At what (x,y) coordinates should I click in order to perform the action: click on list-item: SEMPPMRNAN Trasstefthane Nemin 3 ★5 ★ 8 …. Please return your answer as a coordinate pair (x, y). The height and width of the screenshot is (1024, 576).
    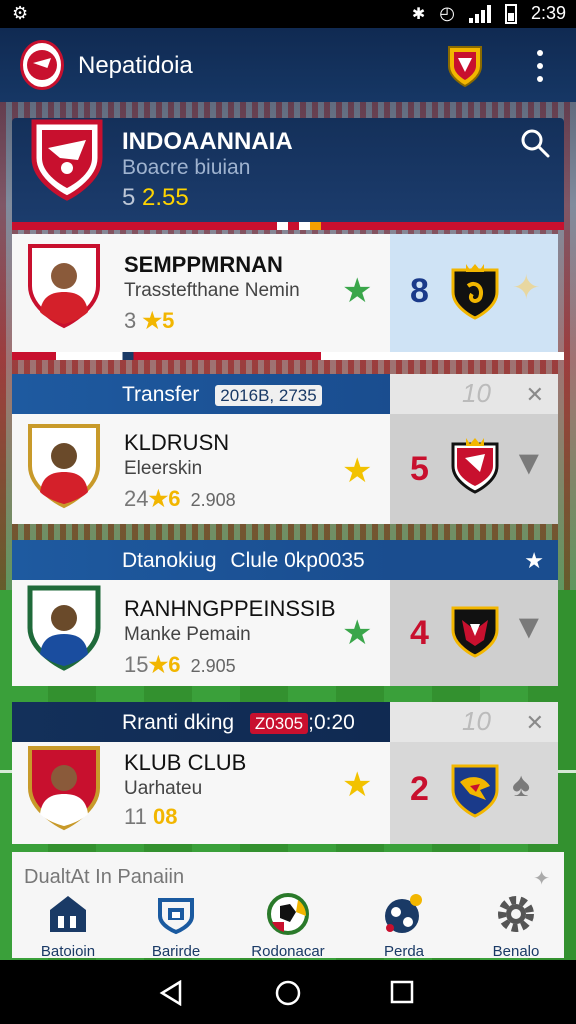
    Looking at the image, I should click on (285, 293).